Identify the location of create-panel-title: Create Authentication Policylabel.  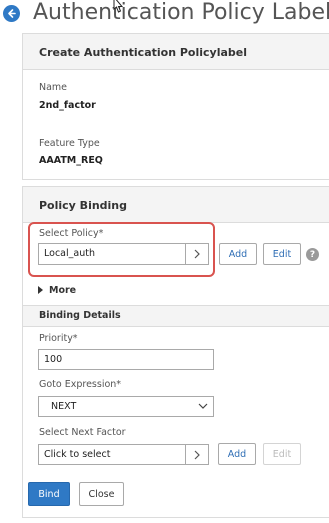
(143, 52).